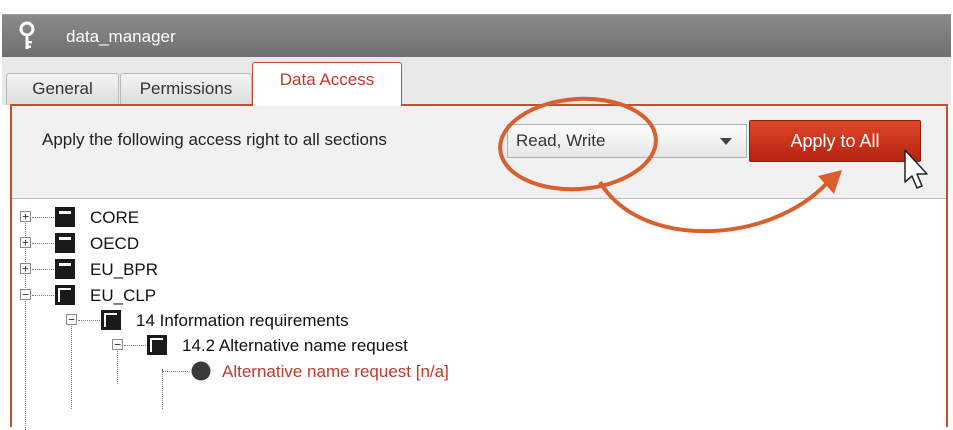 This screenshot has height=430, width=953. Describe the element at coordinates (835, 141) in the screenshot. I see `apply-to-all-button: Apply to All` at that location.